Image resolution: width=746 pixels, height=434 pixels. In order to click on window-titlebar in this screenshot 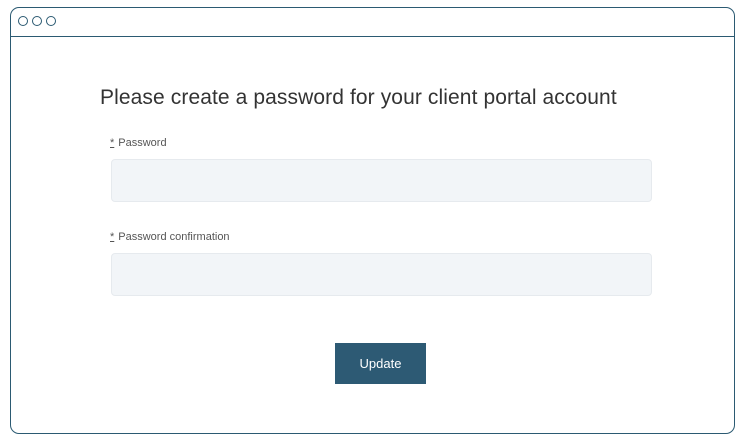, I will do `click(372, 22)`.